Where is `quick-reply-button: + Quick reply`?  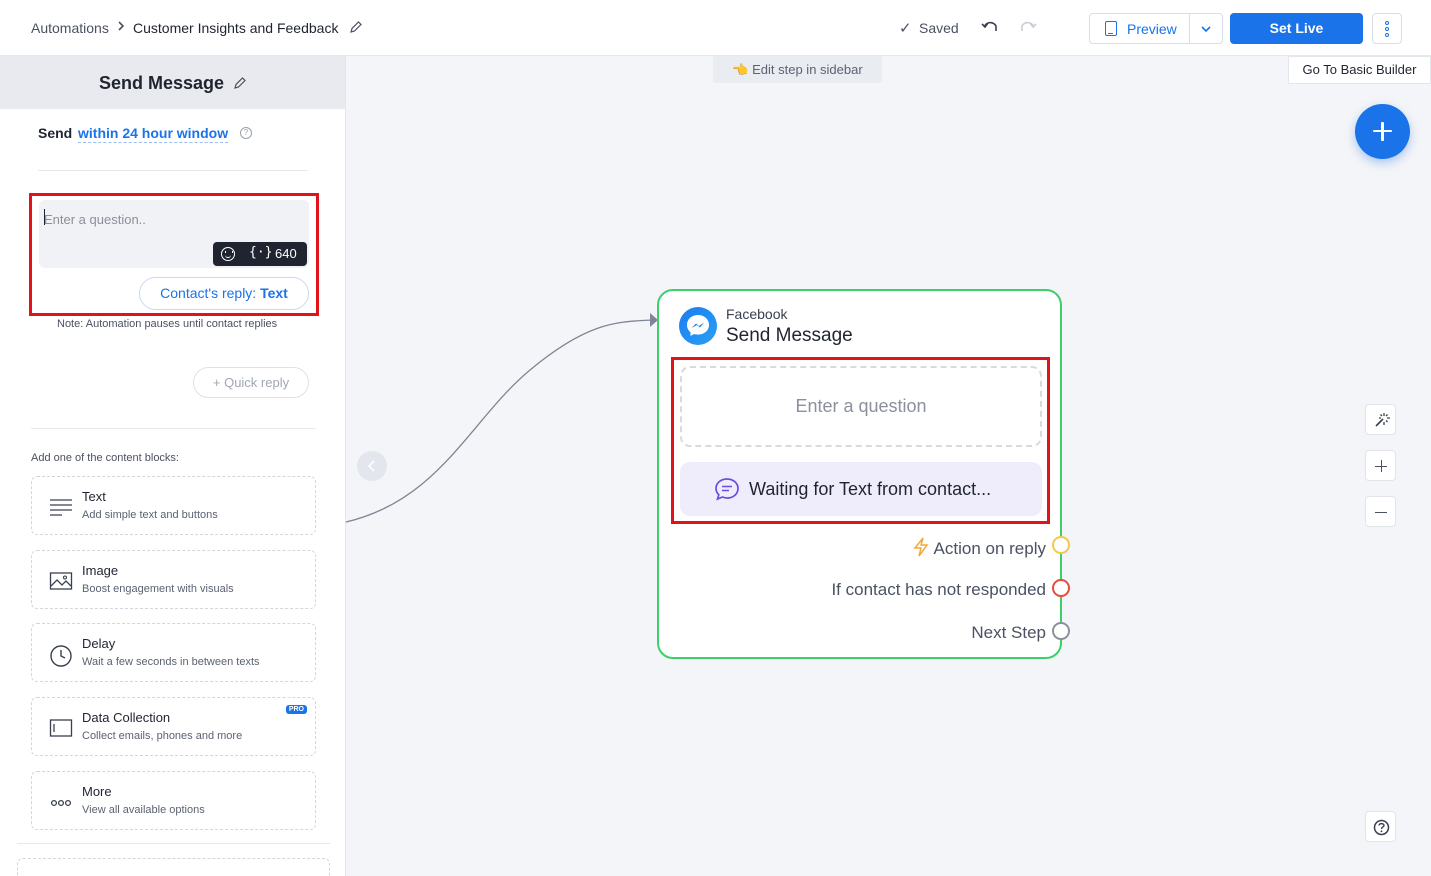 quick-reply-button: + Quick reply is located at coordinates (251, 382).